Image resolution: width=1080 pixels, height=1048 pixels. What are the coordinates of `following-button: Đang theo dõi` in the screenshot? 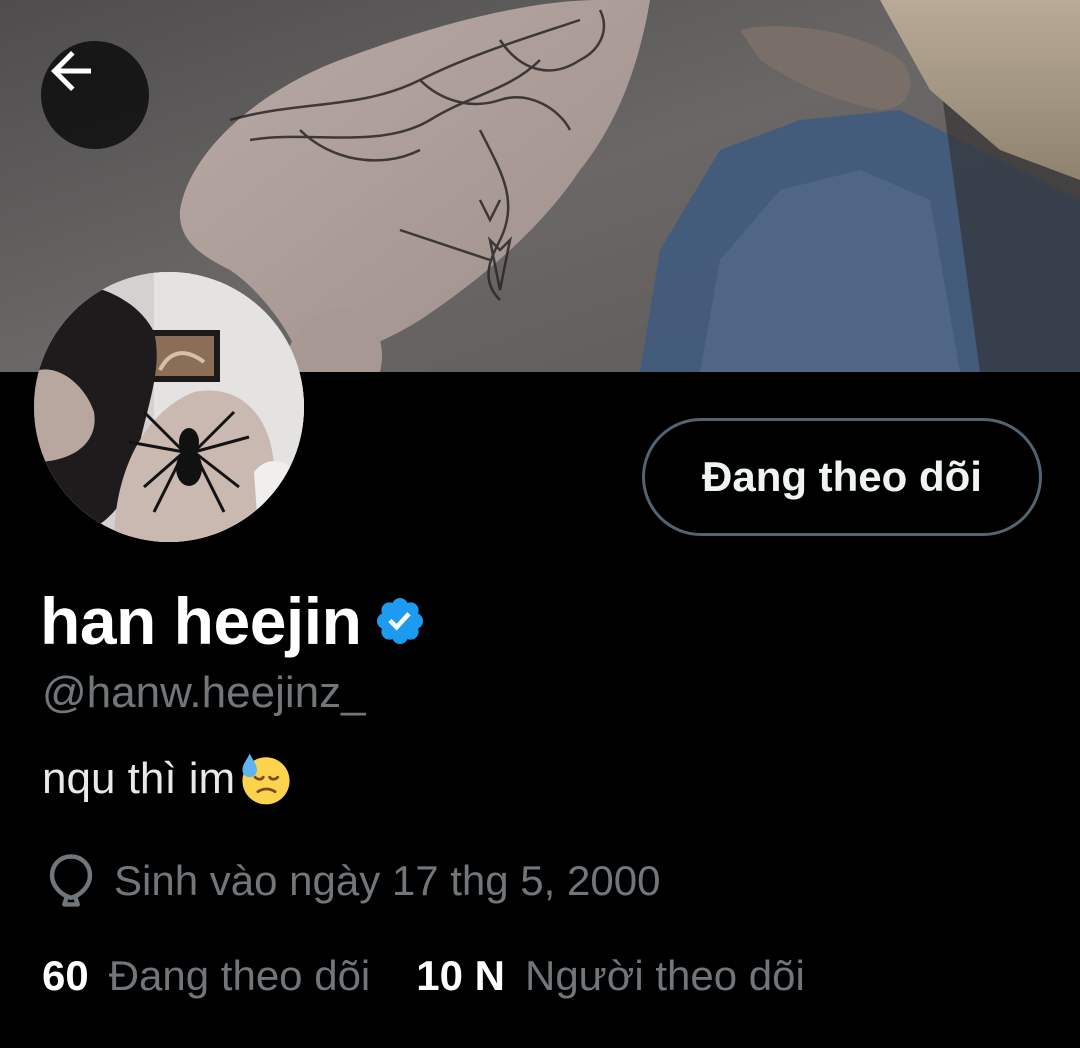 It's located at (842, 477).